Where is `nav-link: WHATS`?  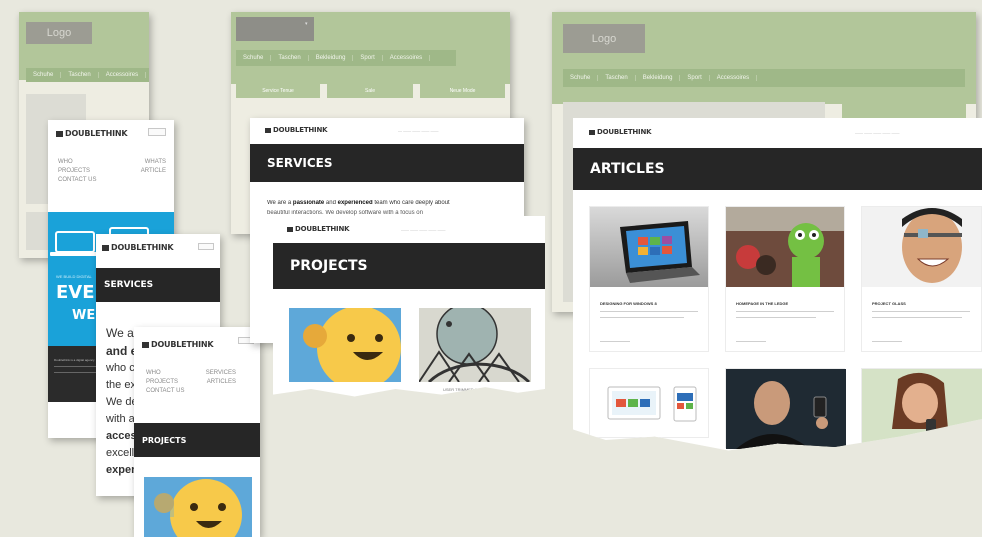
nav-link: WHATS is located at coordinates (155, 162).